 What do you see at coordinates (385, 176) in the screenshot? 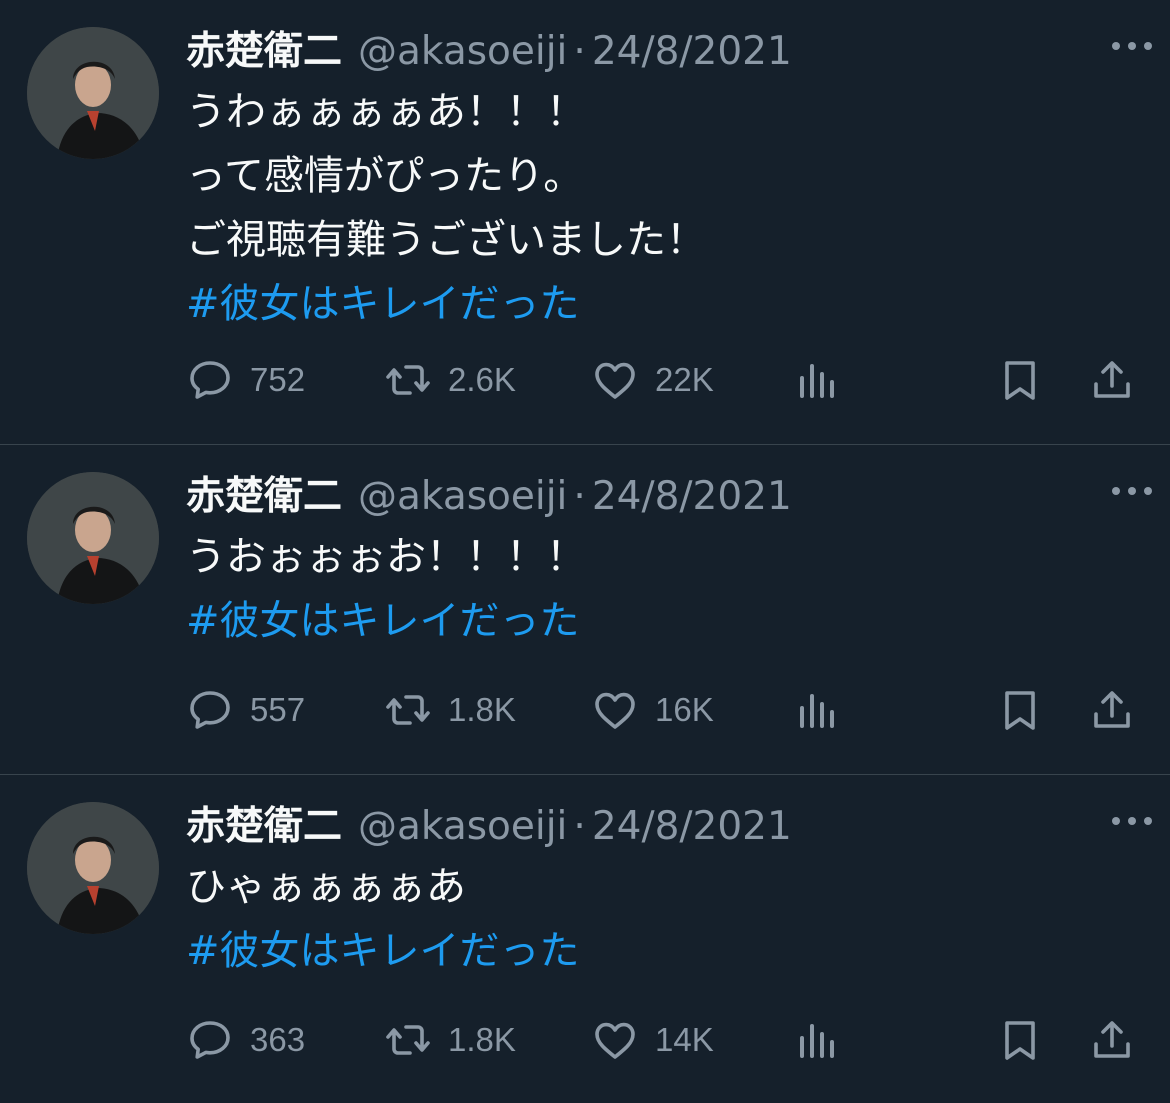
I see `tweet-text-line: って感情がぴったり。` at bounding box center [385, 176].